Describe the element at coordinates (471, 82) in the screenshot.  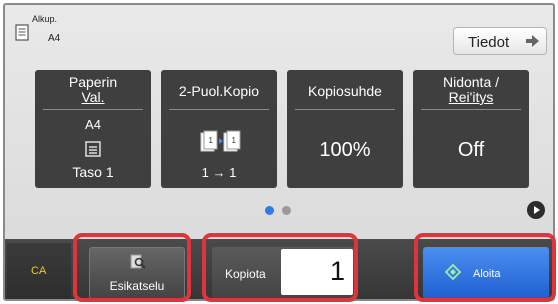
I see `tile-title-line1: Nidonta /` at that location.